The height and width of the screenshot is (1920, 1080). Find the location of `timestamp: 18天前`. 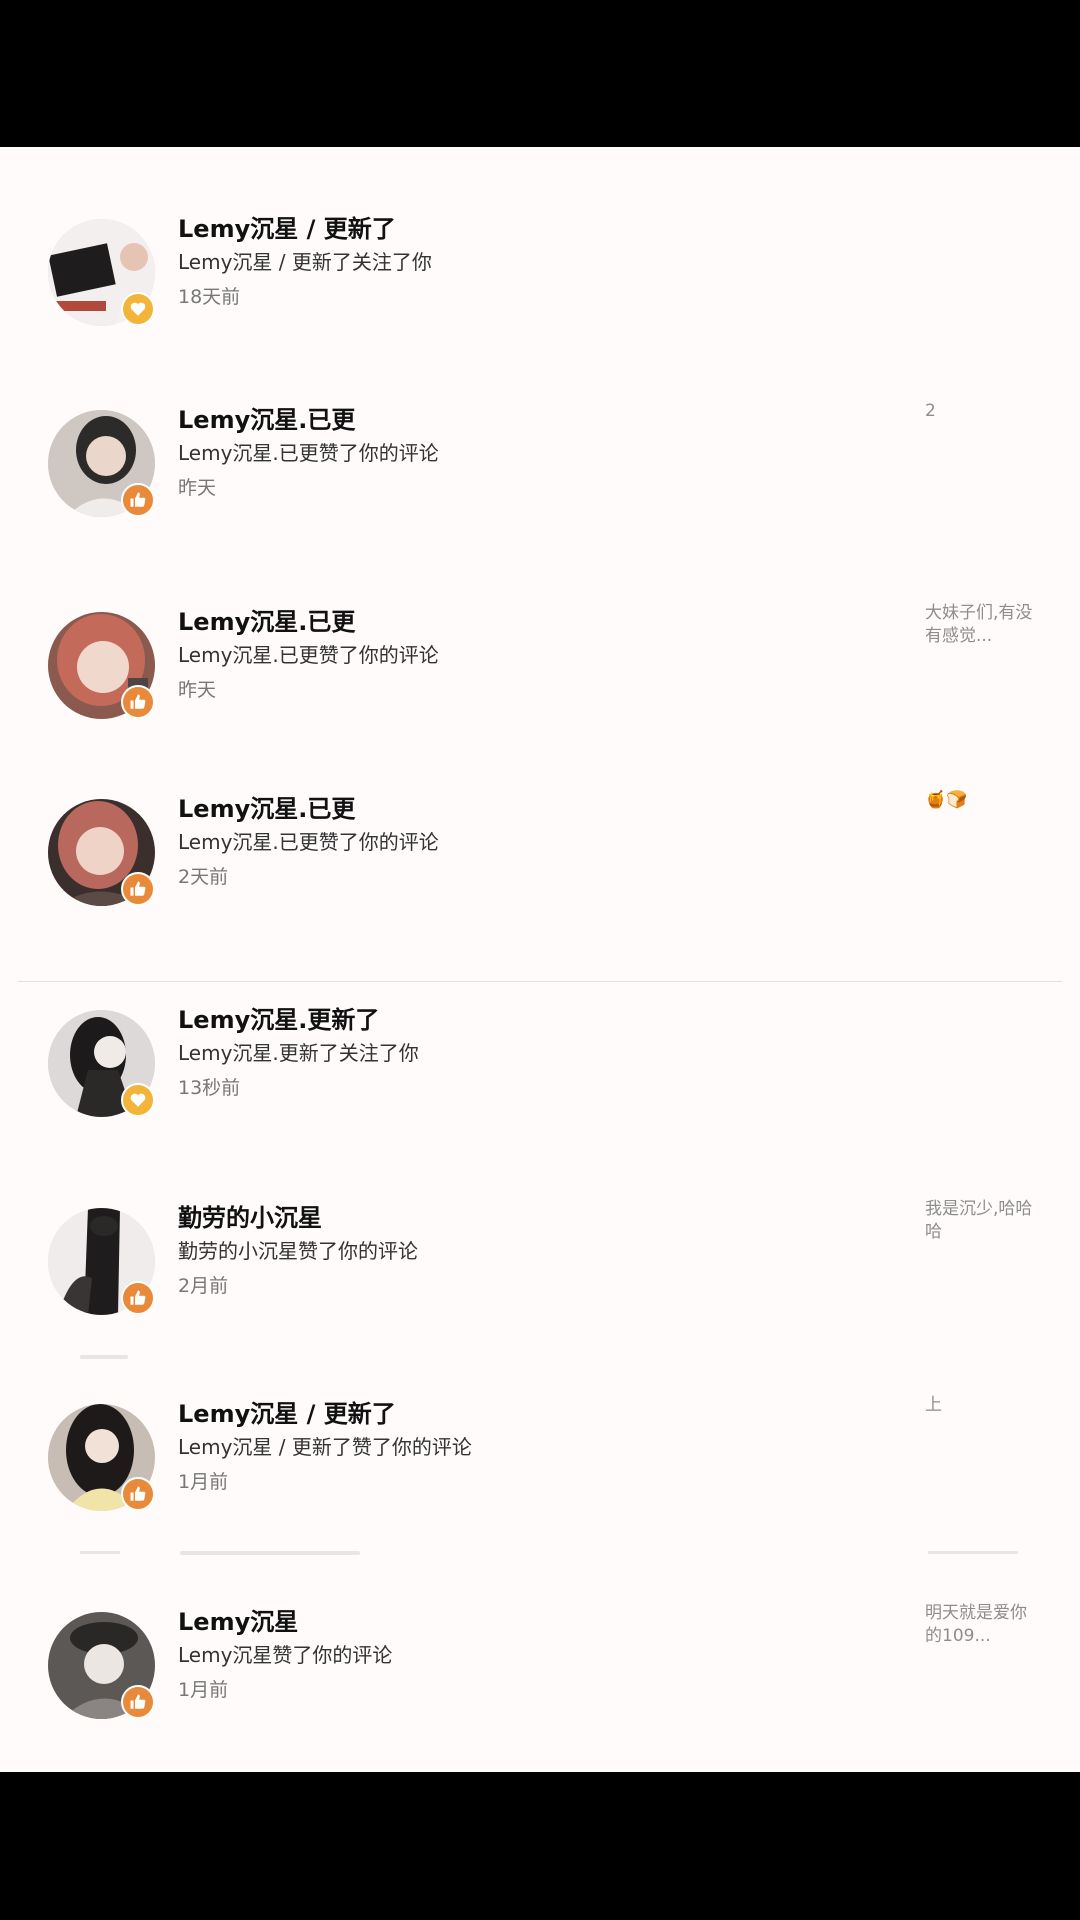

timestamp: 18天前 is located at coordinates (209, 297).